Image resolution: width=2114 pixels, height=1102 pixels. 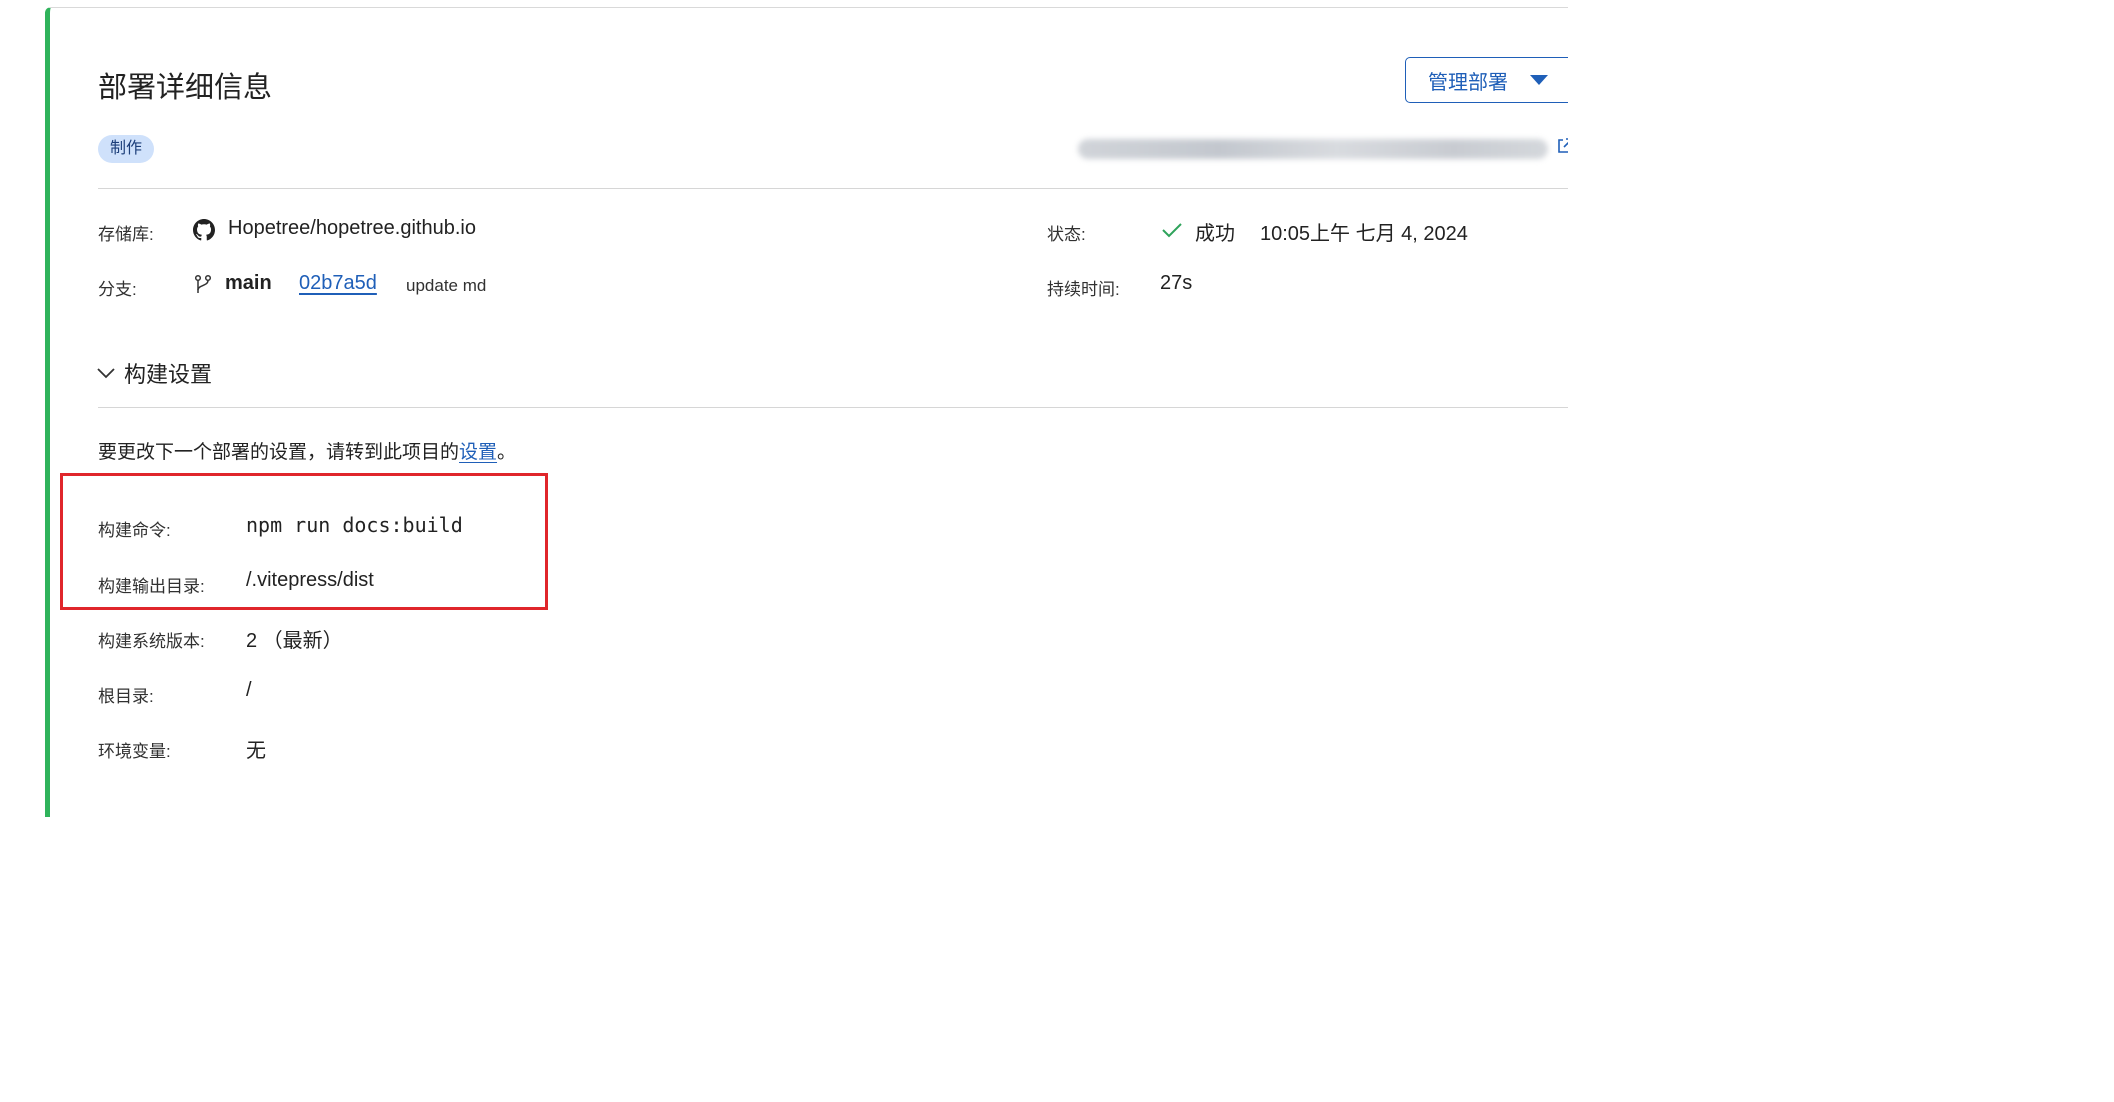 I want to click on environment-badge: 制作, so click(x=126, y=149).